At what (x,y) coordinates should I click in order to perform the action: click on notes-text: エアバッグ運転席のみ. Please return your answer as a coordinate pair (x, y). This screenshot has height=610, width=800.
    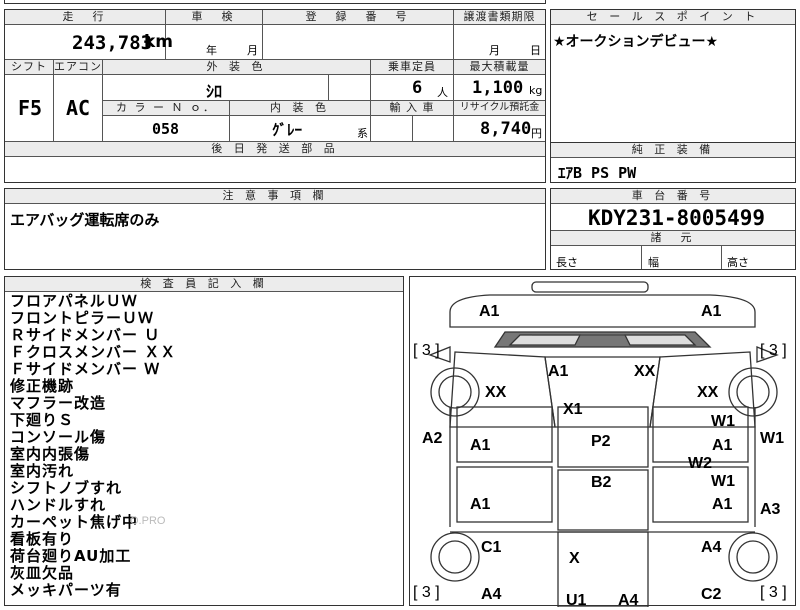
    Looking at the image, I should click on (85, 220).